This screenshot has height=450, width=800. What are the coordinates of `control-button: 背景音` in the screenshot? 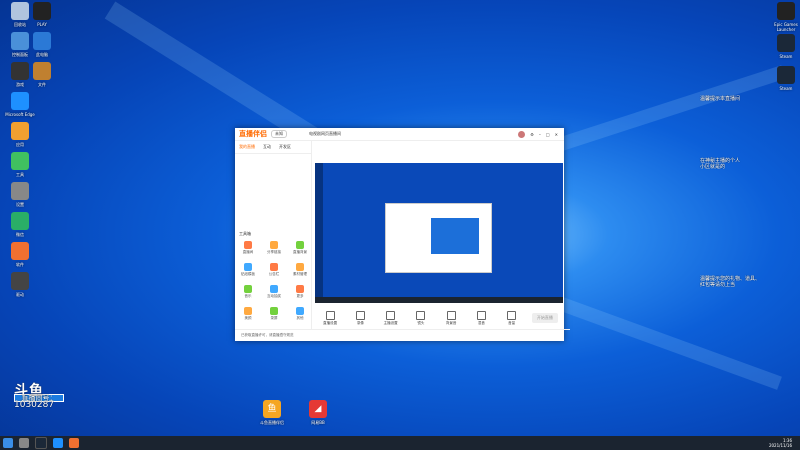 It's located at (451, 318).